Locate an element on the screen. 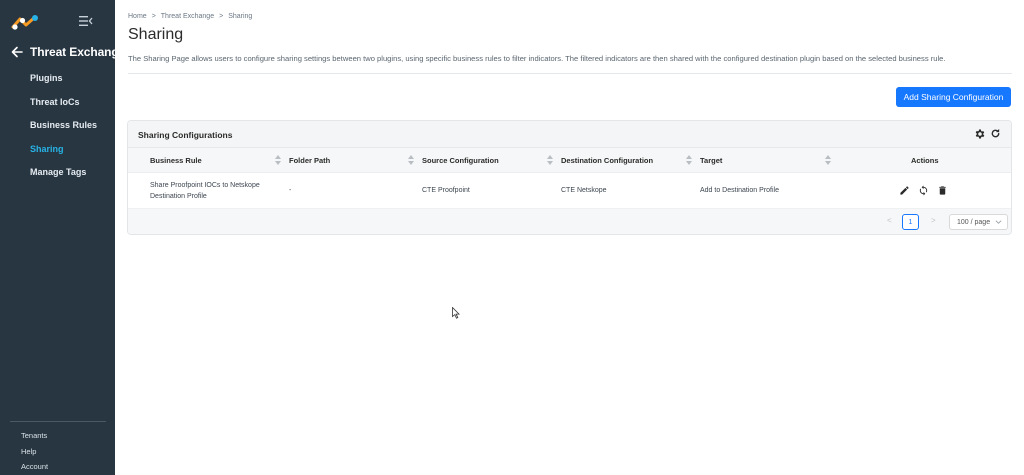 The image size is (1024, 475). breadcrumb-home: Home is located at coordinates (137, 16).